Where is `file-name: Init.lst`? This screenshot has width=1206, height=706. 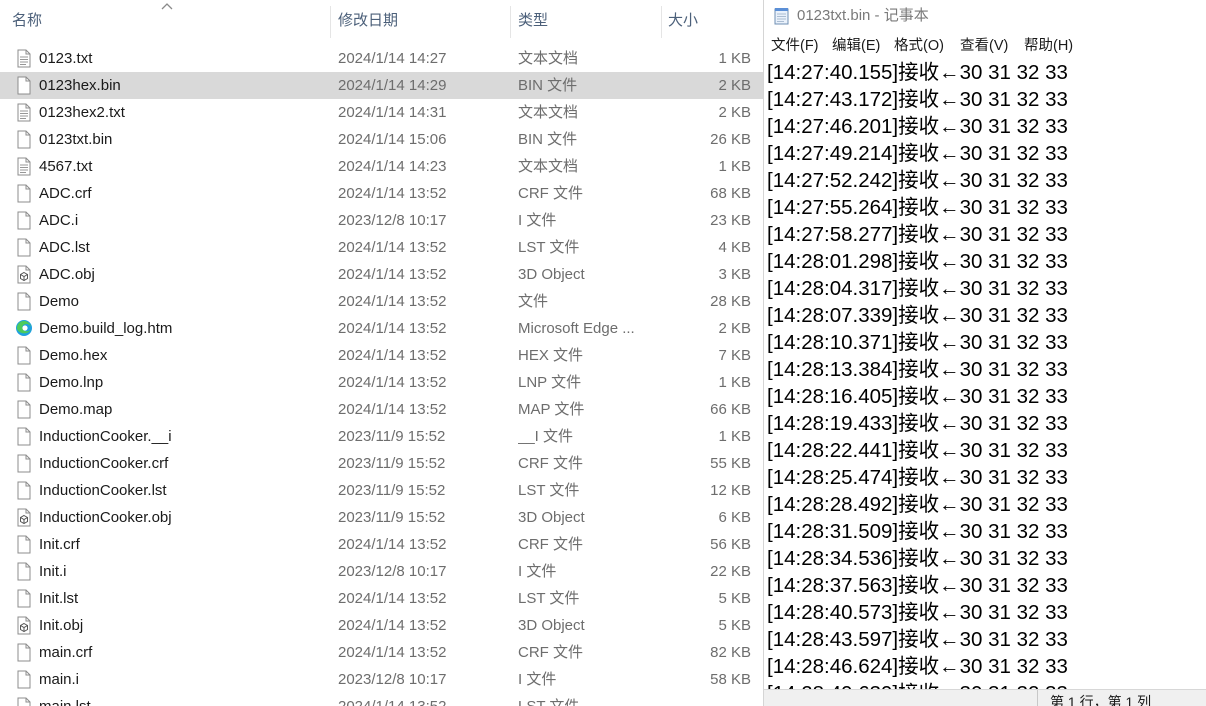 file-name: Init.lst is located at coordinates (59, 598).